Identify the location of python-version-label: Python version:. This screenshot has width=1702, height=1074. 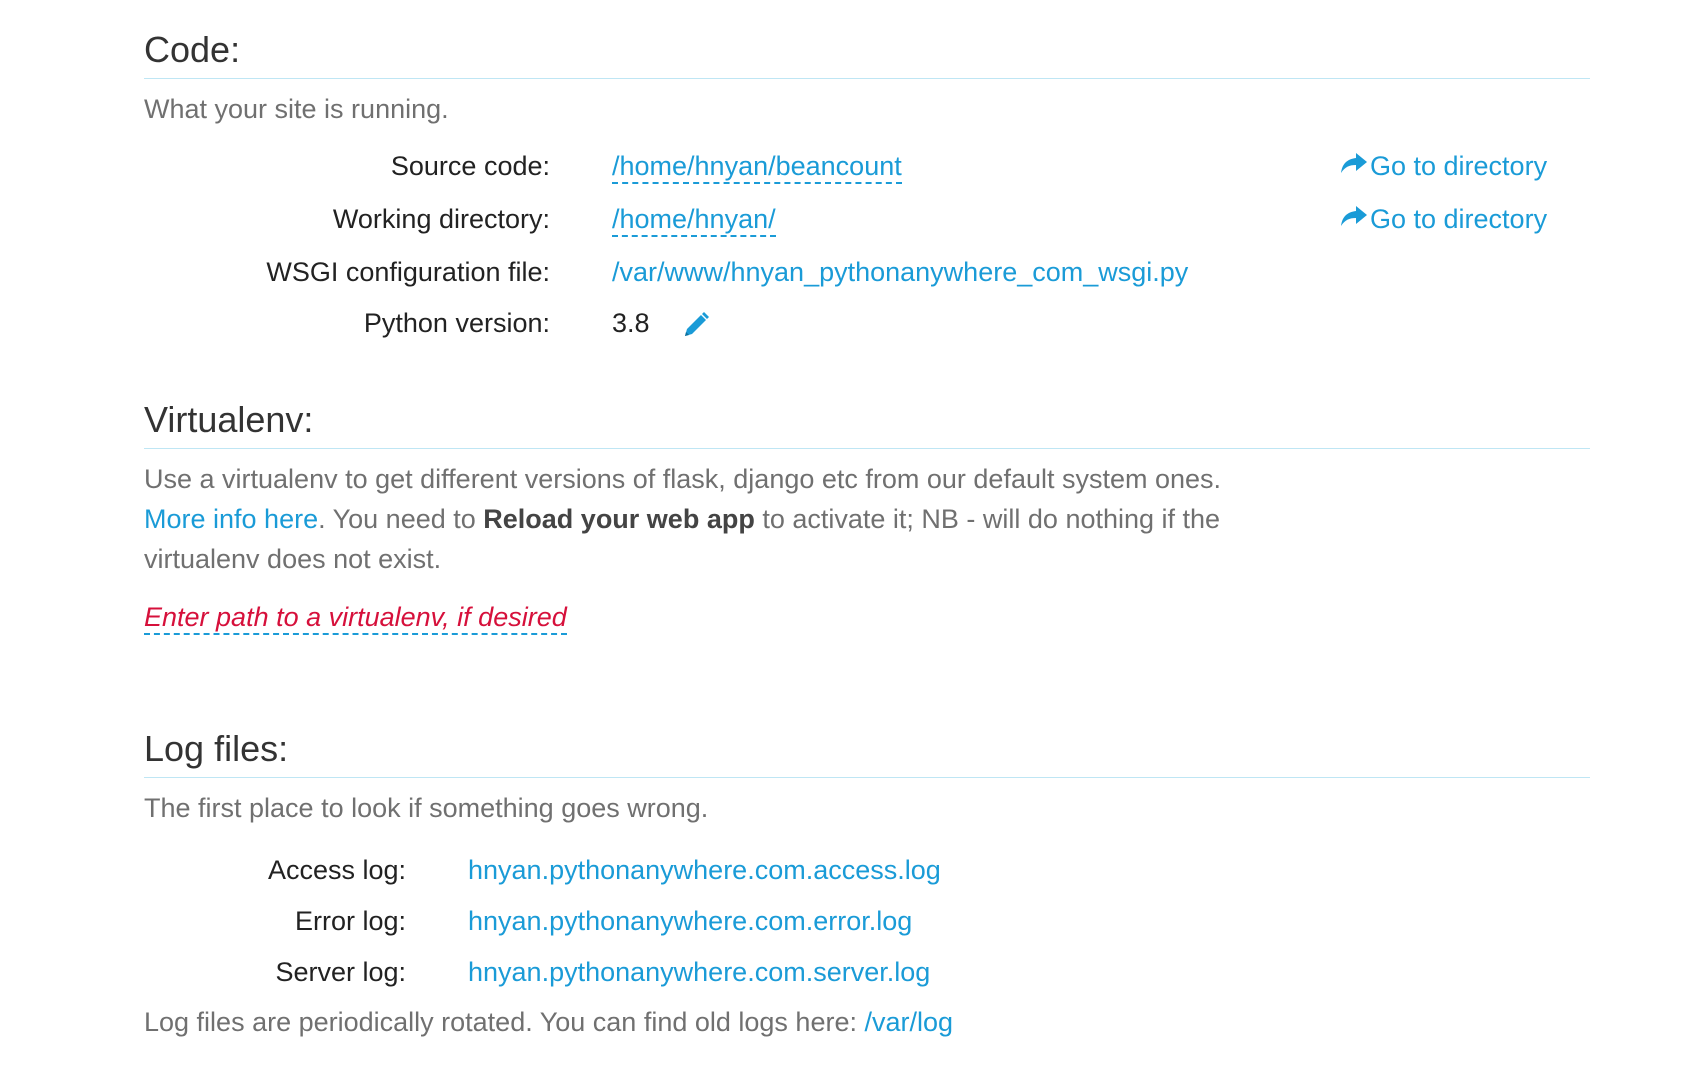
(456, 323).